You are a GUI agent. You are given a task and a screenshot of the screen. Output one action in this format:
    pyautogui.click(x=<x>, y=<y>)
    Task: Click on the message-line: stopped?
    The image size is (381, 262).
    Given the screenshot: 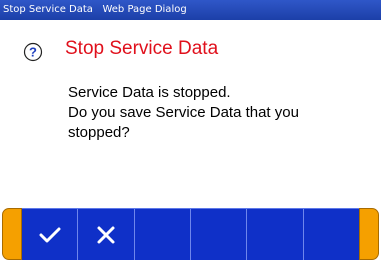 What is the action you would take?
    pyautogui.click(x=99, y=132)
    